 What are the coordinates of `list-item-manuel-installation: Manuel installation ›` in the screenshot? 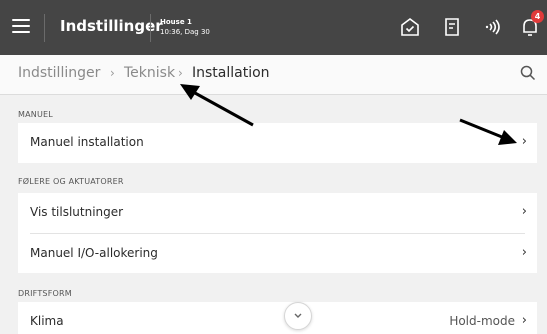 It's located at (277, 143).